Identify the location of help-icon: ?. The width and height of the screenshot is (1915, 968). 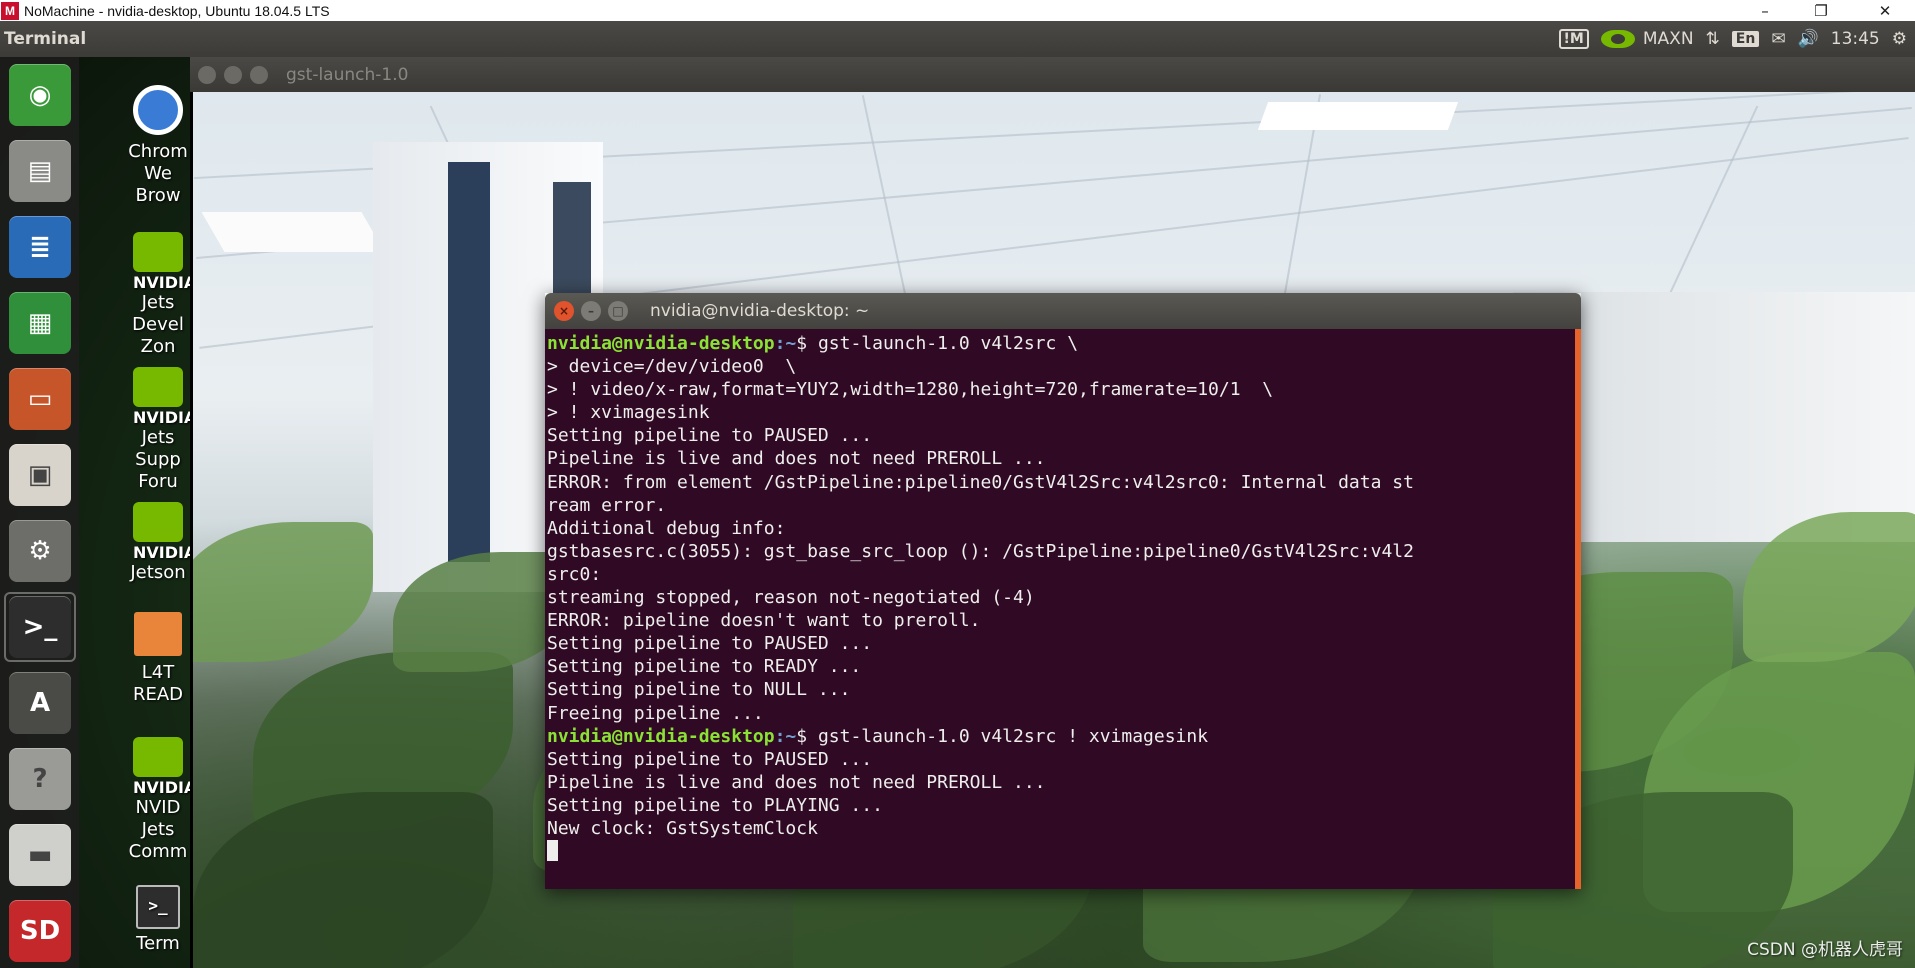
(40, 779).